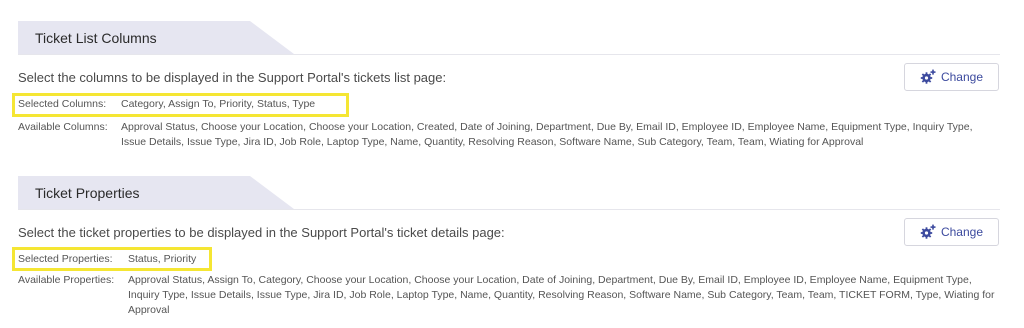  I want to click on change-columns-button: Change, so click(951, 77).